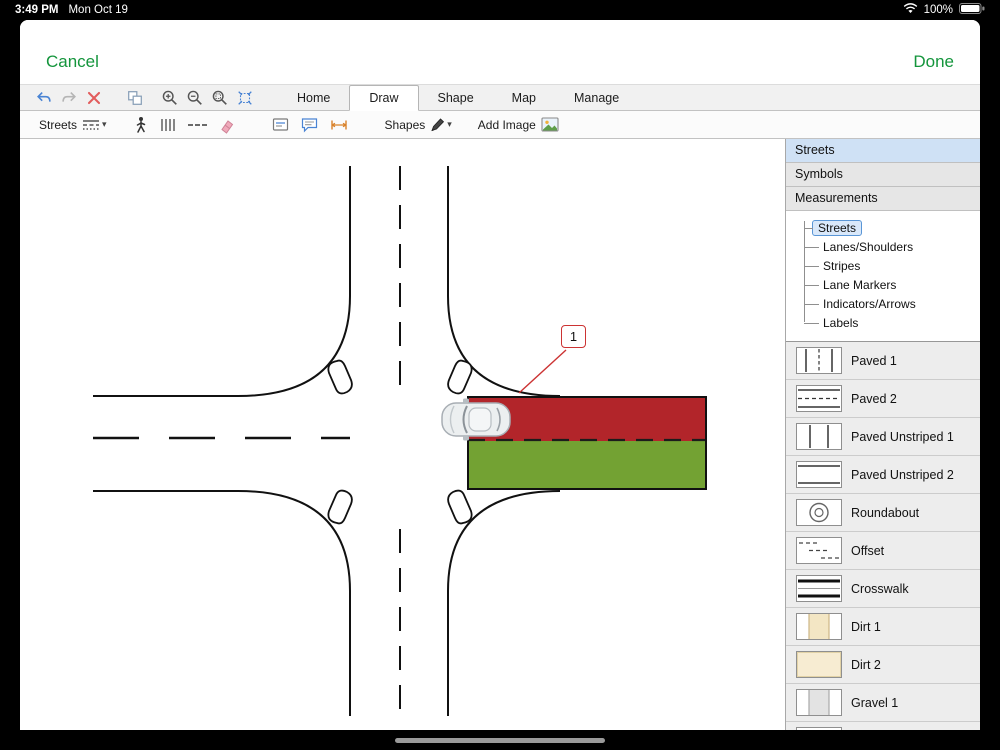 This screenshot has height=750, width=1000. What do you see at coordinates (58, 124) in the screenshot?
I see `streets-tool-label: Streets` at bounding box center [58, 124].